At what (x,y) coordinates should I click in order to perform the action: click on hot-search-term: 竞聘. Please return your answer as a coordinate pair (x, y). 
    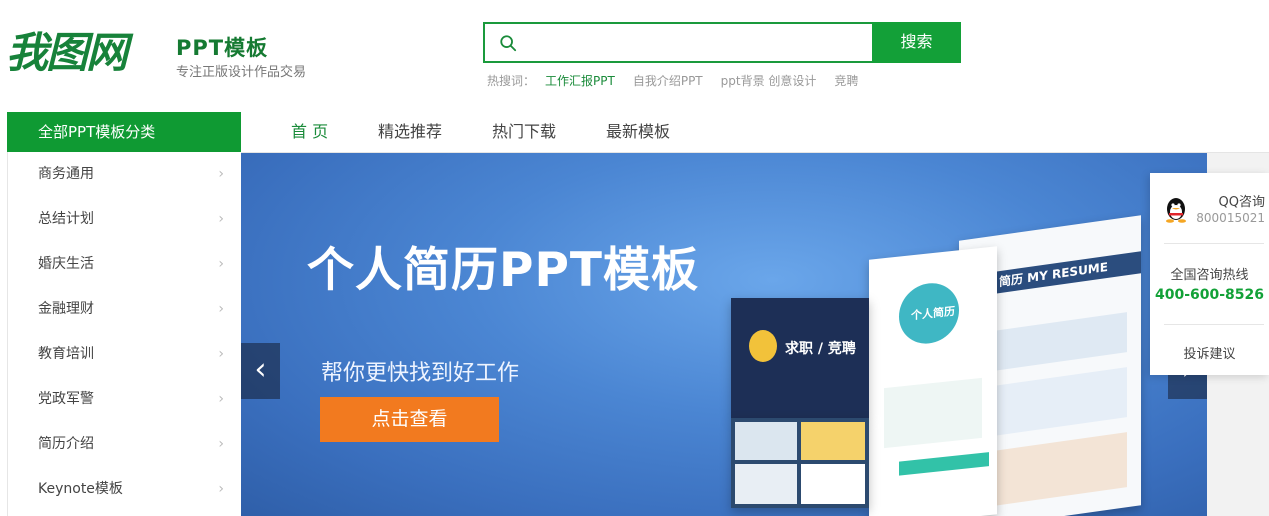
    Looking at the image, I should click on (846, 80).